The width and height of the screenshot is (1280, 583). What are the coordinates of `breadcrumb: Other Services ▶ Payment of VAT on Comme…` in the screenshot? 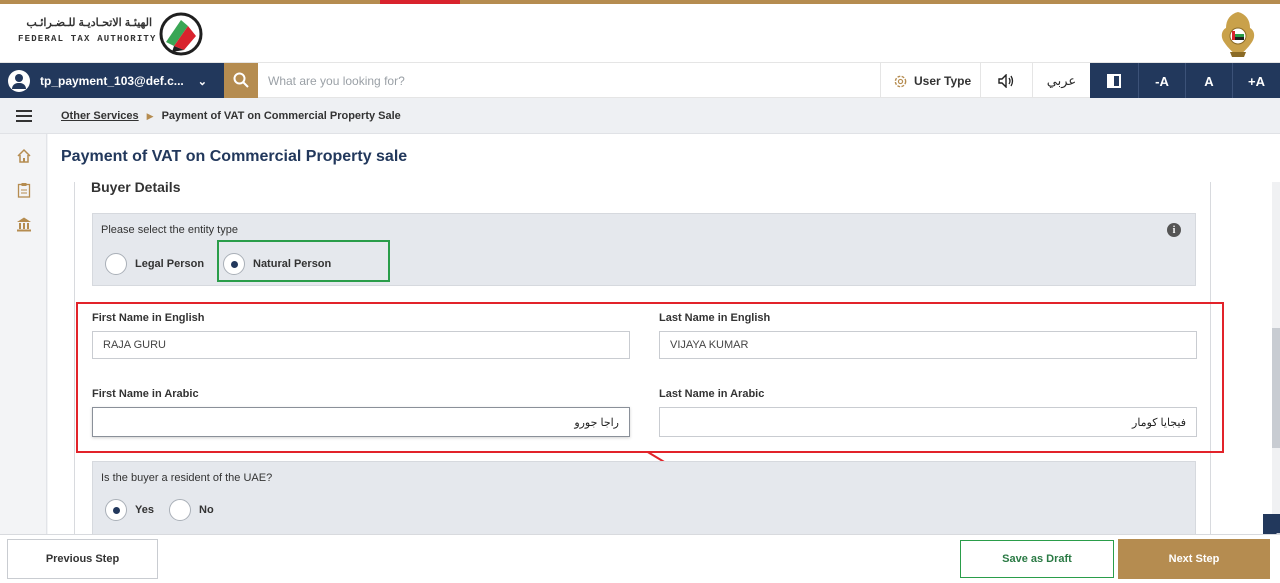 It's located at (231, 116).